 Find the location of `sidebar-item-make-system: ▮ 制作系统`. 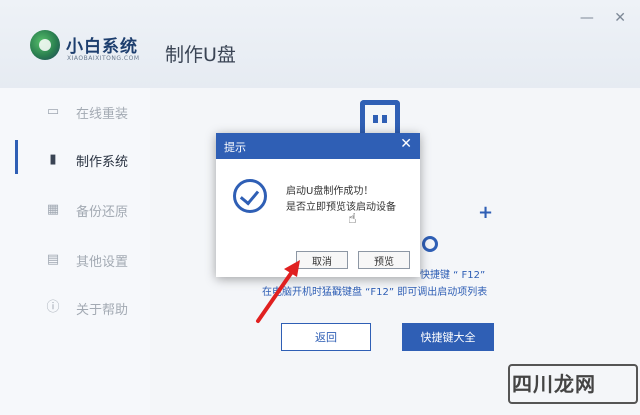

sidebar-item-make-system: ▮ 制作系统 is located at coordinates (75, 160).